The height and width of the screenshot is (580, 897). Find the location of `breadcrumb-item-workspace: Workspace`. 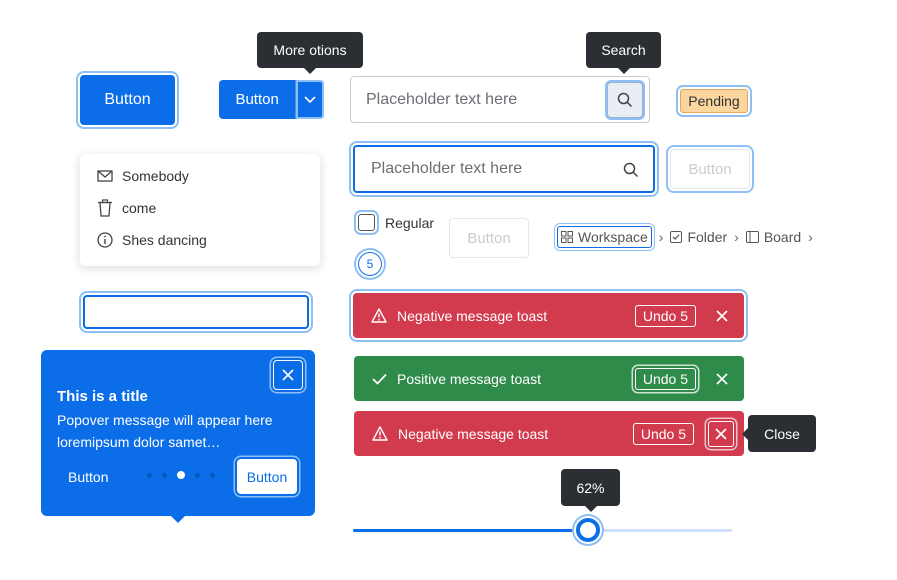

breadcrumb-item-workspace: Workspace is located at coordinates (604, 237).